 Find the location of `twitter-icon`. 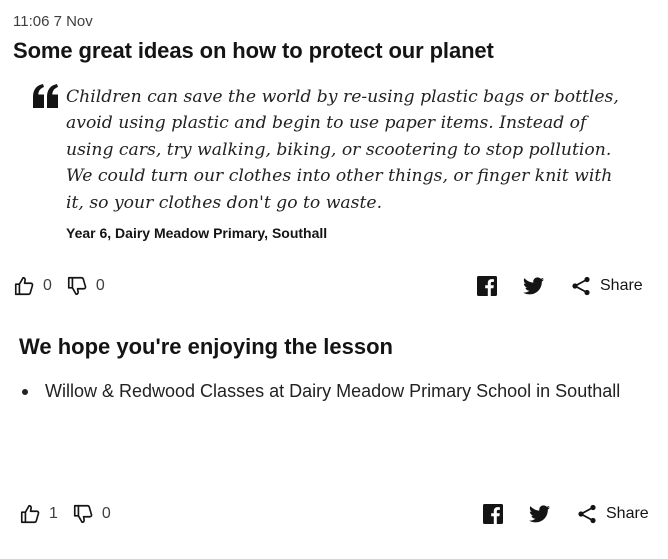

twitter-icon is located at coordinates (539, 514).